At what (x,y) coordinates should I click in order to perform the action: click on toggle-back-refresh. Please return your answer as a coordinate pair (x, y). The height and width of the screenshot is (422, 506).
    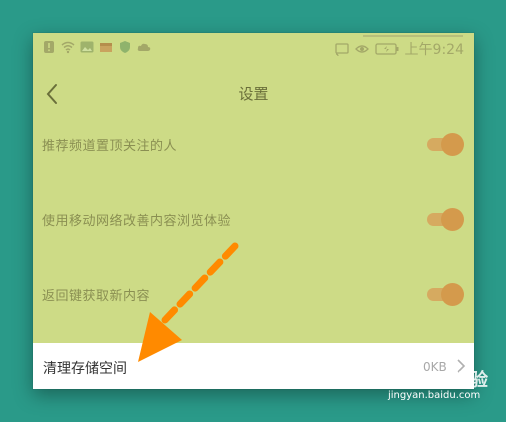
    Looking at the image, I should click on (446, 294).